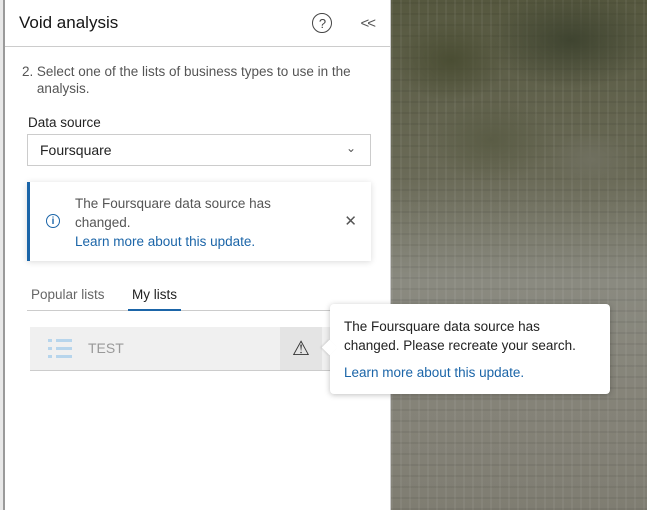 The width and height of the screenshot is (647, 510). What do you see at coordinates (173, 213) in the screenshot?
I see `notice-message: The Foursquare data source has changed.` at bounding box center [173, 213].